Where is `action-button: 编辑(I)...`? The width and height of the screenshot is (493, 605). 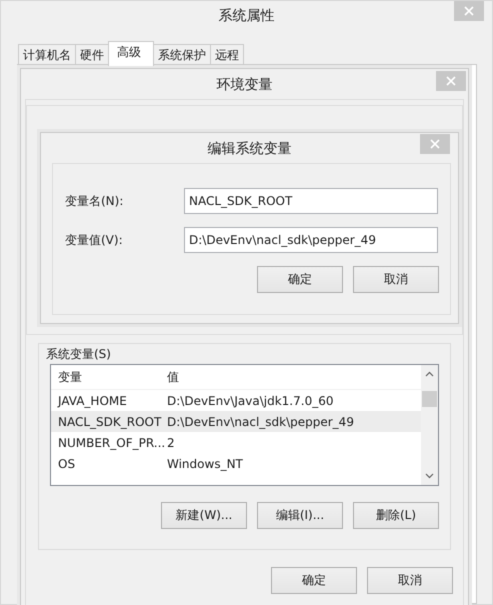
action-button: 编辑(I)... is located at coordinates (300, 515).